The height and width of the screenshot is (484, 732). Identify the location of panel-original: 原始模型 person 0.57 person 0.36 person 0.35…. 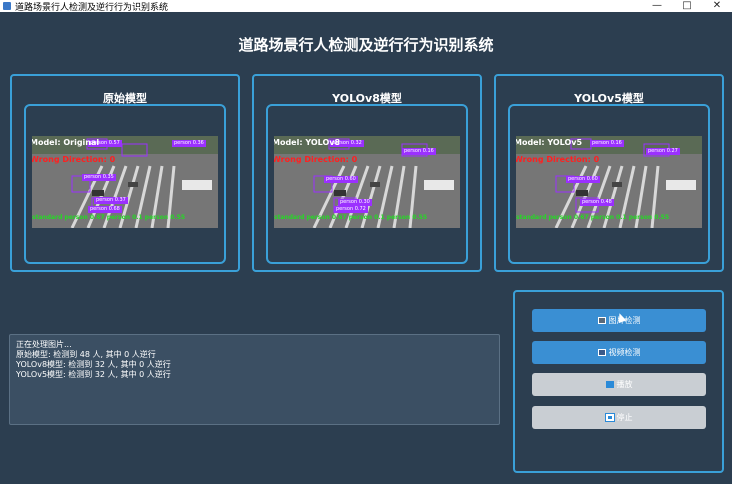
(125, 173).